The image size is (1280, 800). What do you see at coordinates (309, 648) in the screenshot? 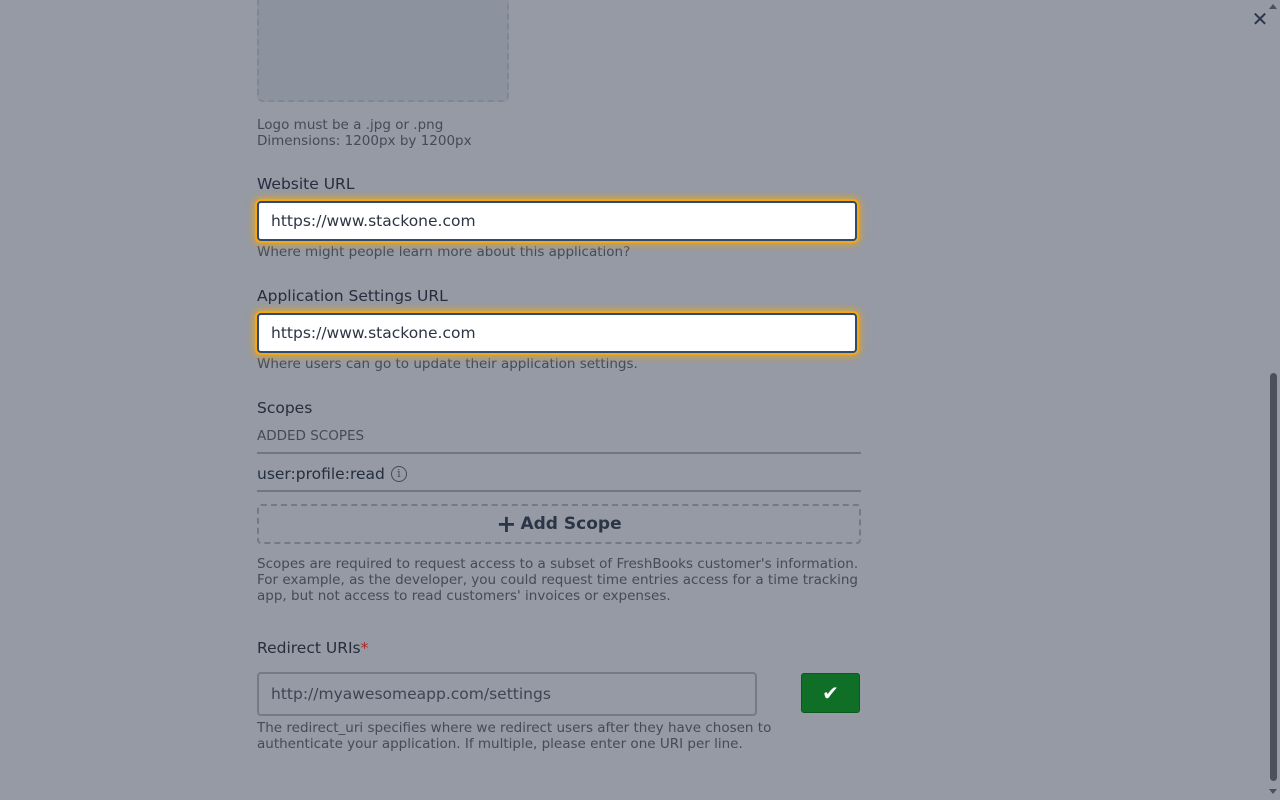
I see `redirect-uris-label-text: Redirect URIs` at bounding box center [309, 648].